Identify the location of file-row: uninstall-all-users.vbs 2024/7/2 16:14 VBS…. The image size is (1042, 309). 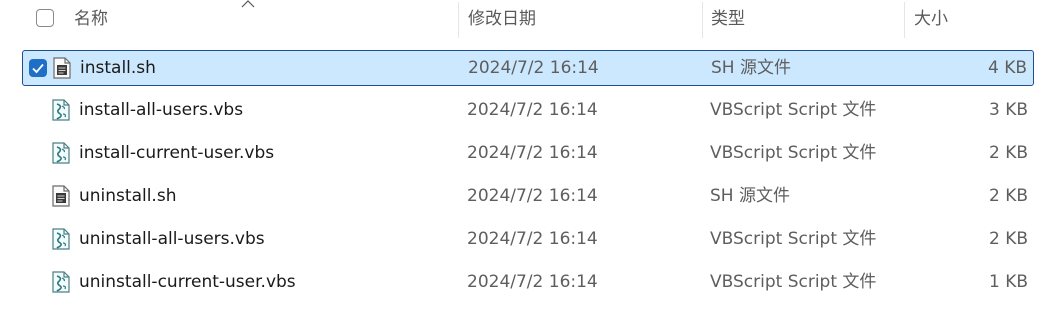
(528, 240).